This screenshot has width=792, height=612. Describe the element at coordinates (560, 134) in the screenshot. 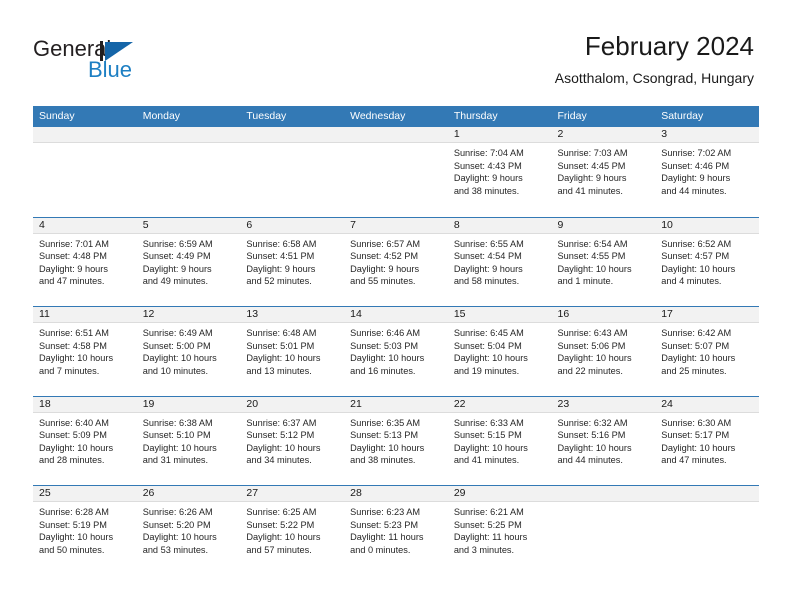

I see `day-number: 2` at that location.